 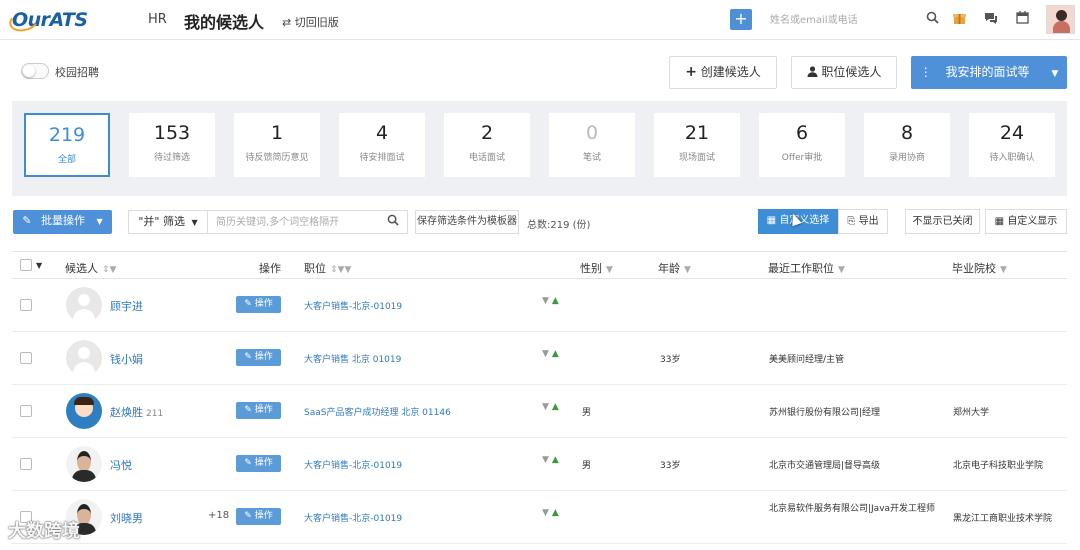 I want to click on role-label: HR, so click(x=157, y=19).